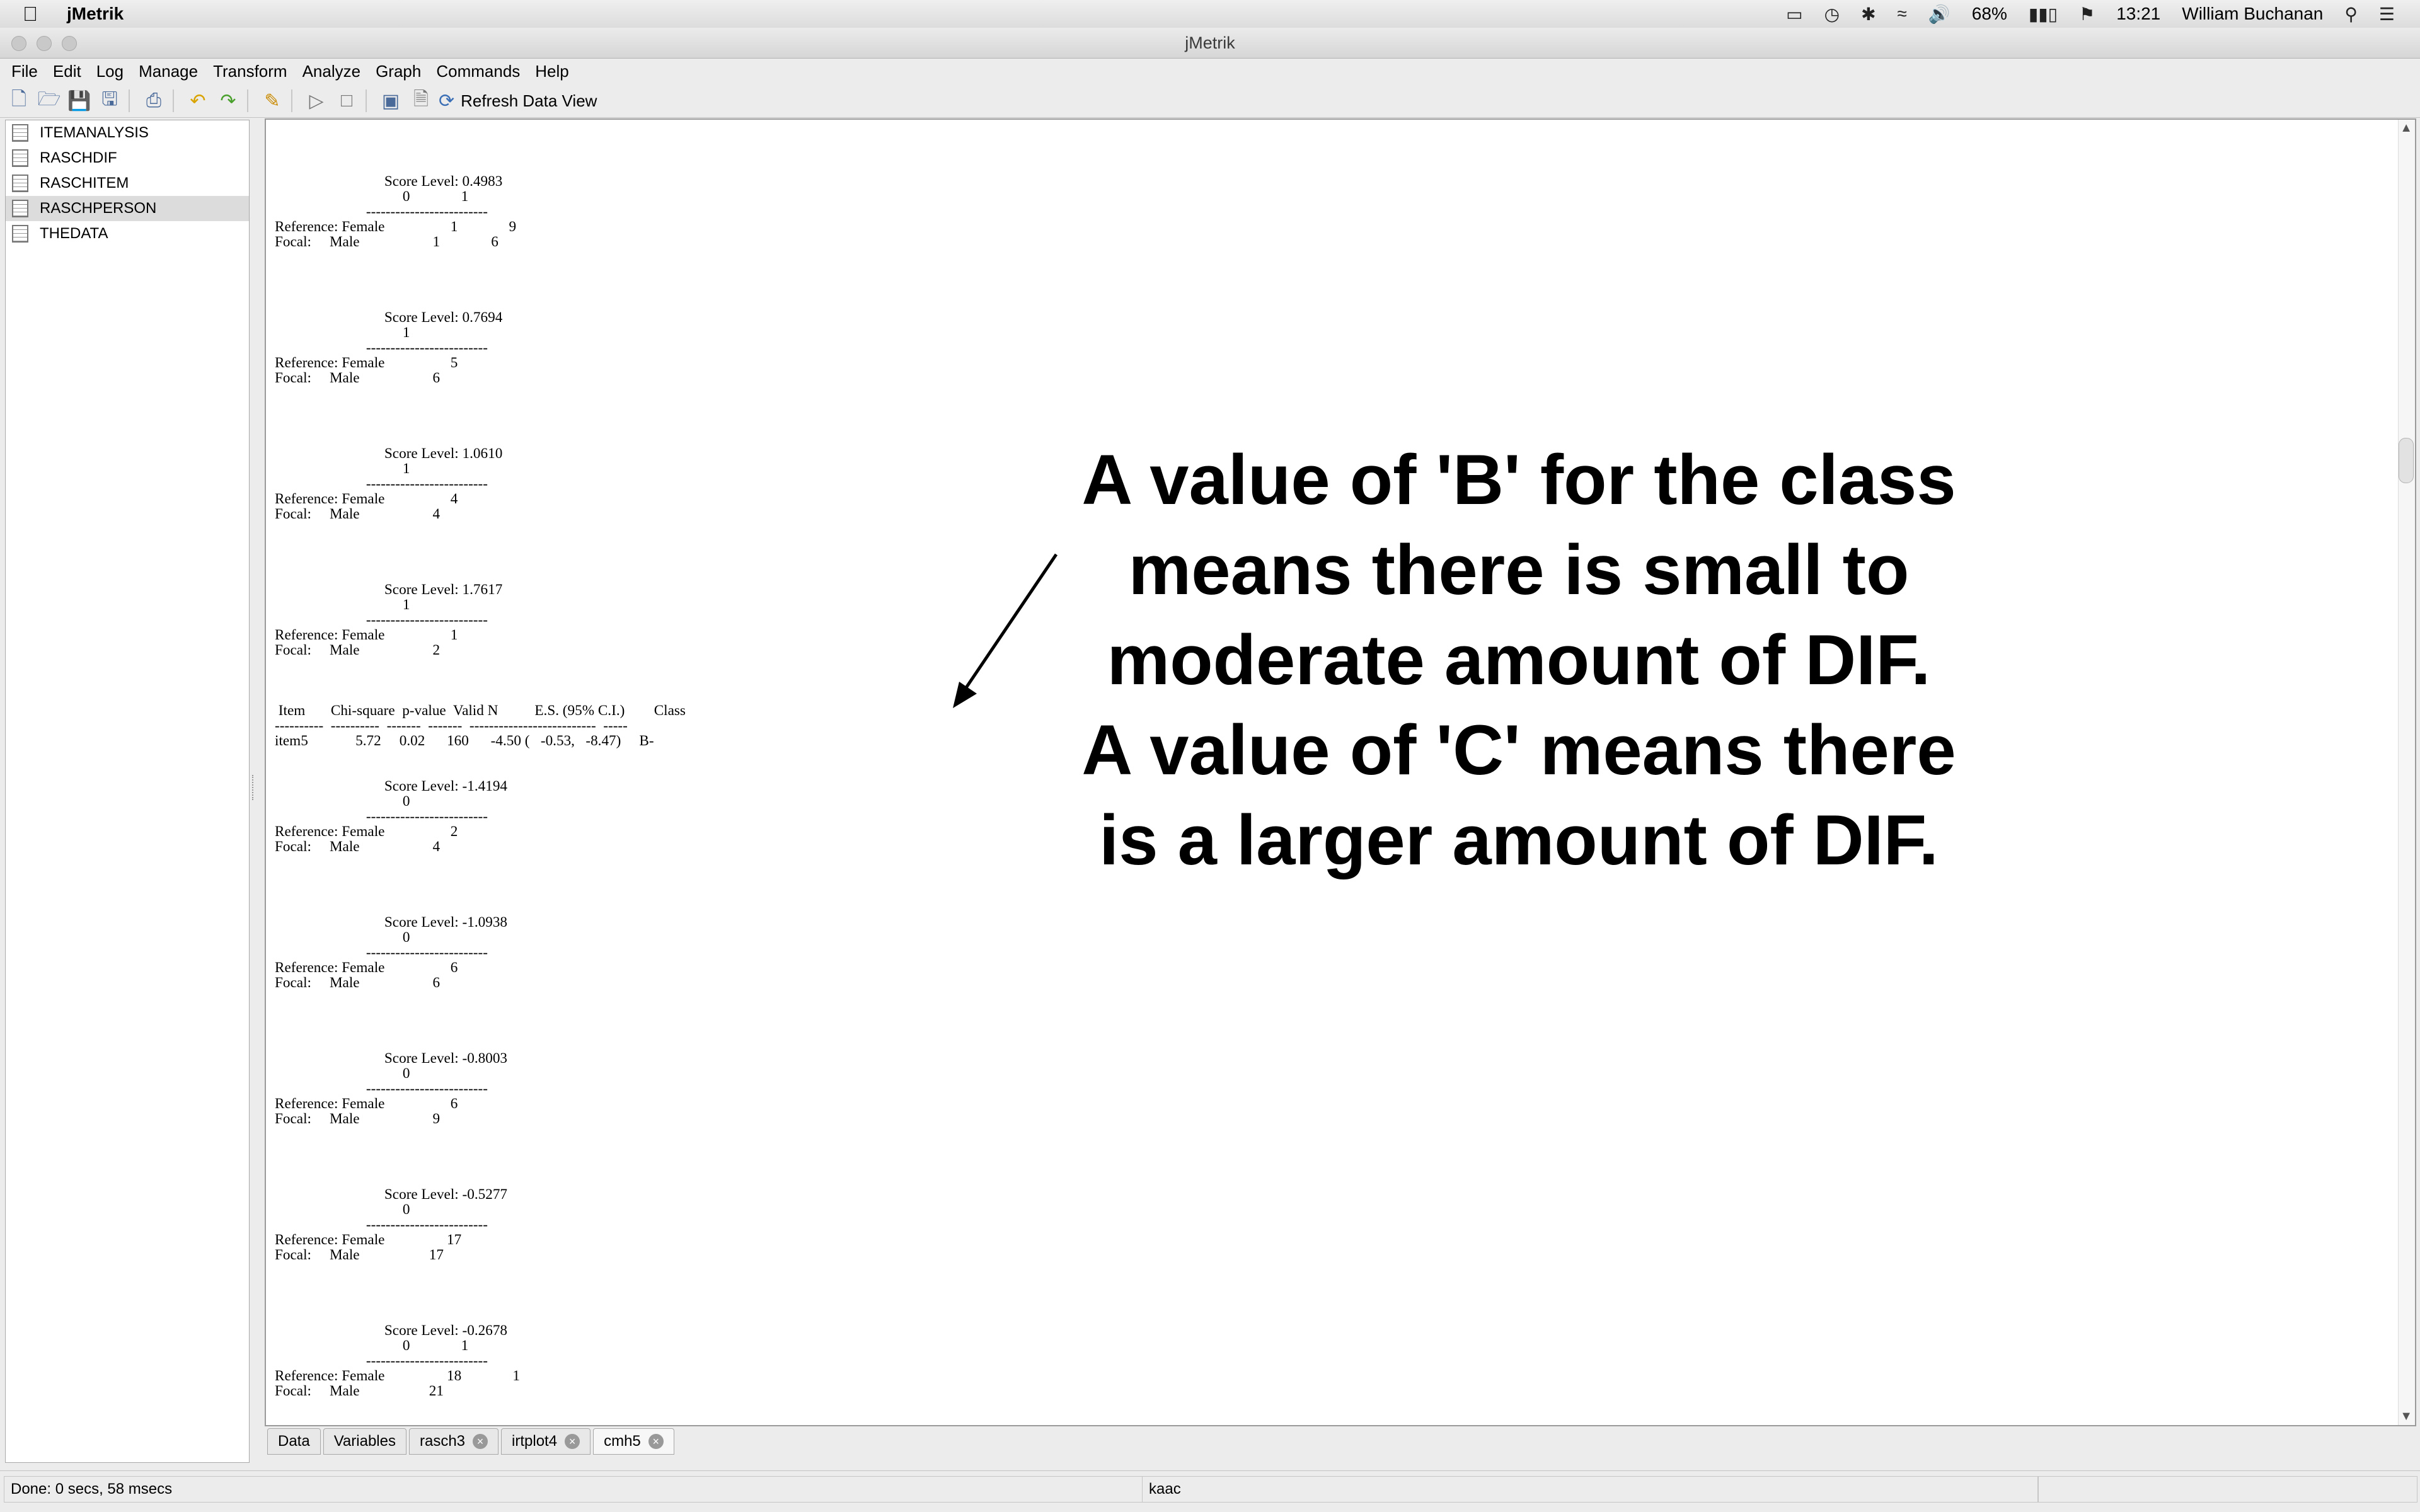 The image size is (2420, 1512). I want to click on tab-label: cmh5, so click(622, 1441).